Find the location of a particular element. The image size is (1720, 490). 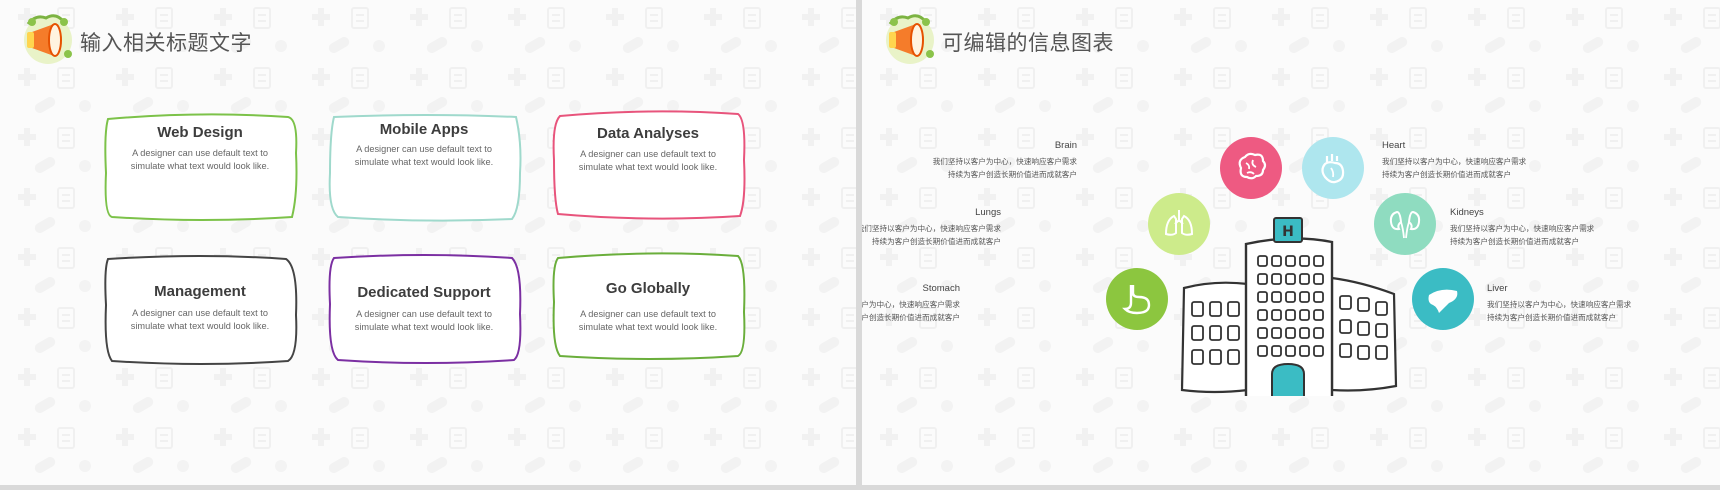

organ-circle-heart is located at coordinates (1333, 168).